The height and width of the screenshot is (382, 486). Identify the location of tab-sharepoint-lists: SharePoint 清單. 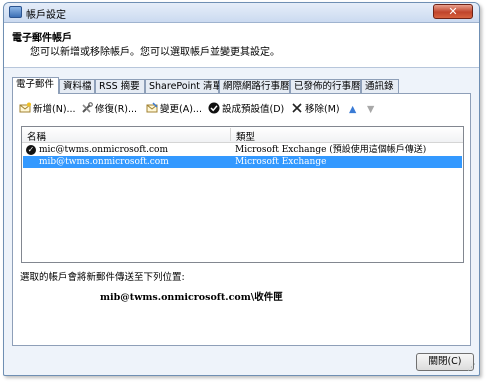
(183, 86).